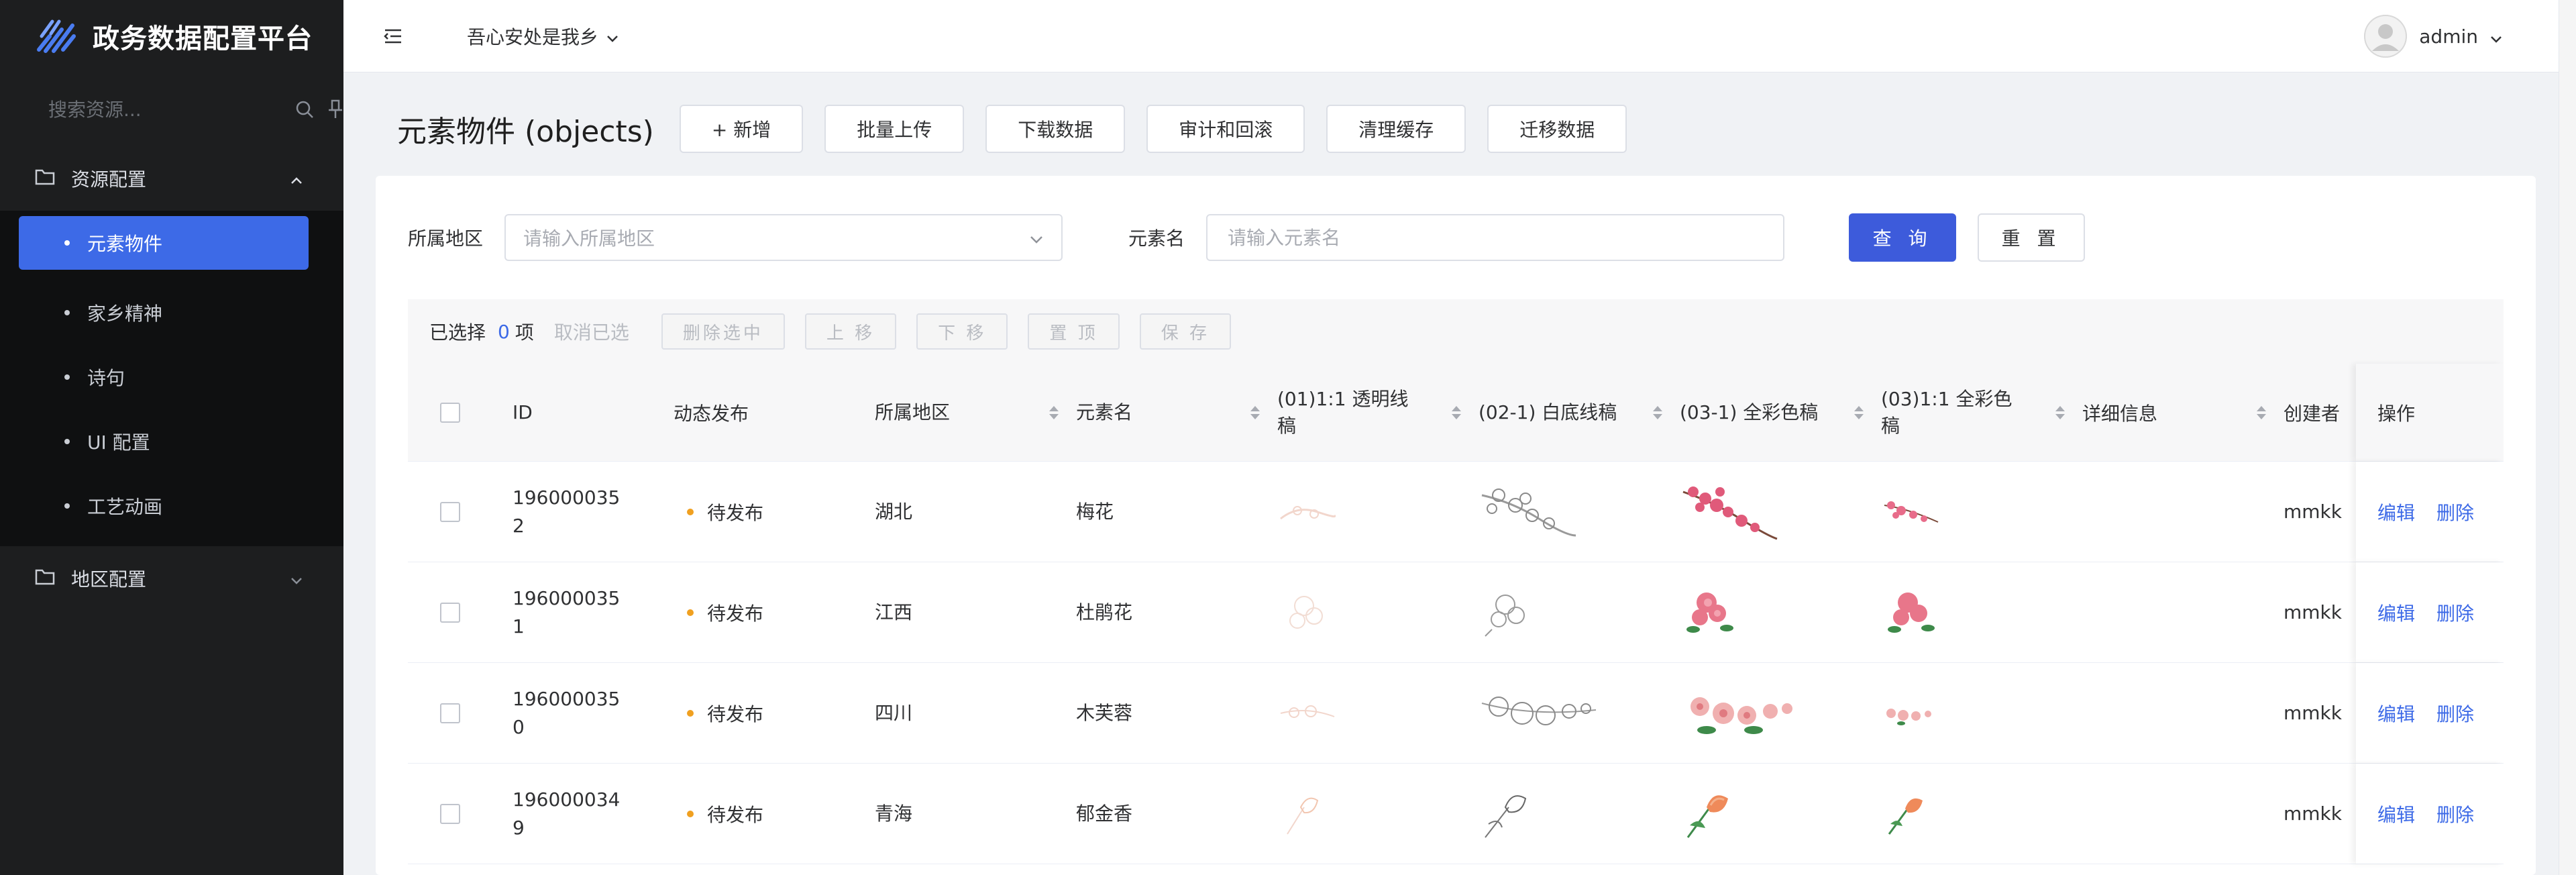 The image size is (2576, 875). What do you see at coordinates (2183, 412) in the screenshot?
I see `column-header-detail: 详细信息` at bounding box center [2183, 412].